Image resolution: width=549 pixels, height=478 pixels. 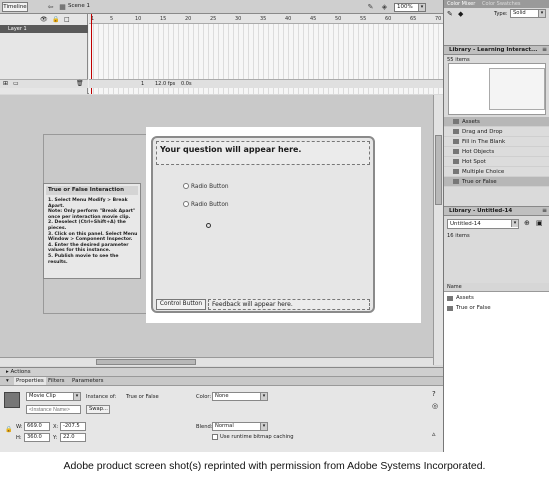 What do you see at coordinates (450, 14) in the screenshot?
I see `pencil-icon: ✎` at bounding box center [450, 14].